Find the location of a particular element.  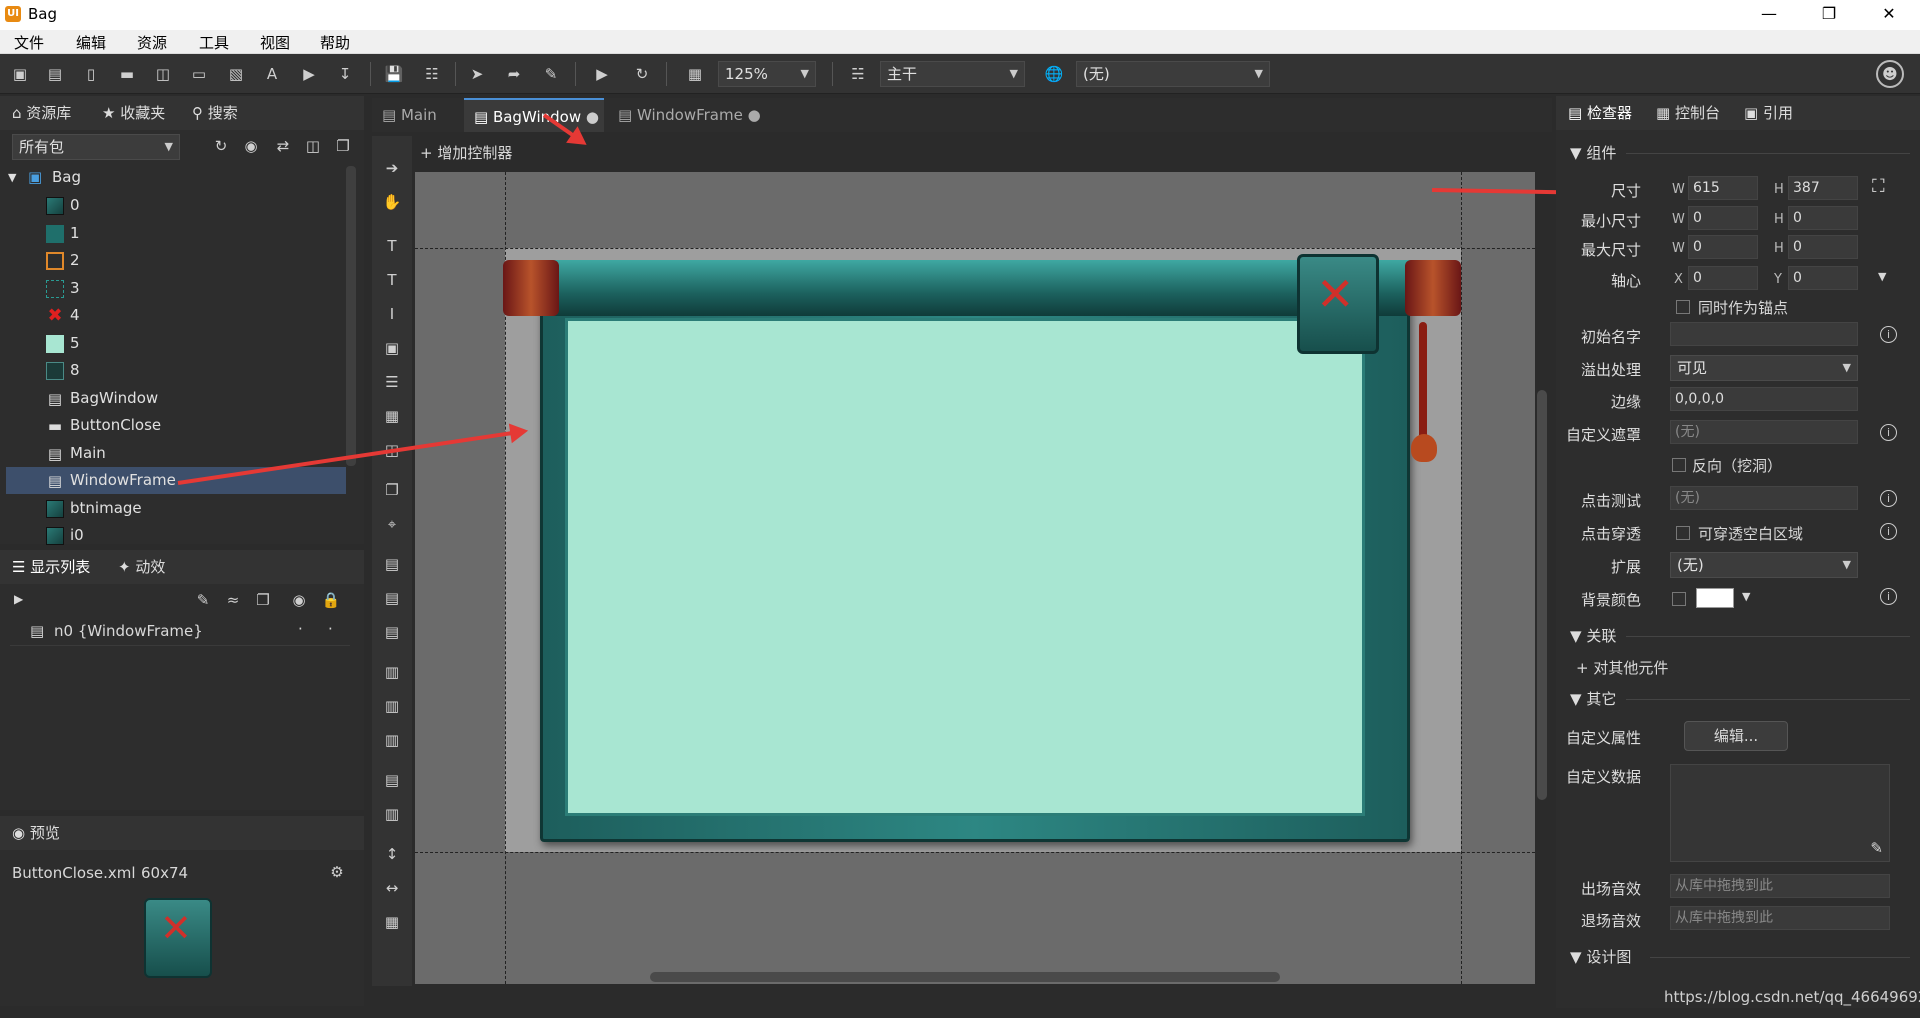

color-swatch is located at coordinates (1715, 598).